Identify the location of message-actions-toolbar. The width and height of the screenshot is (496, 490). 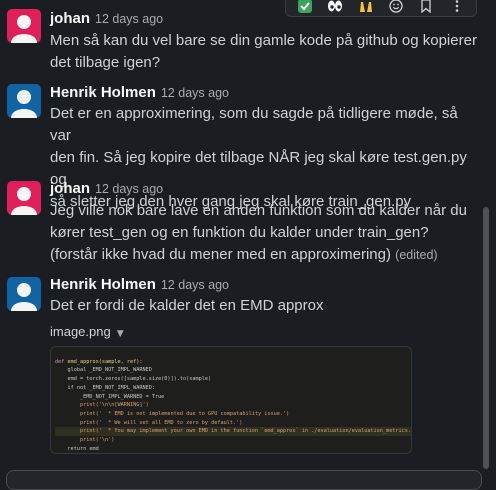
(381, 8).